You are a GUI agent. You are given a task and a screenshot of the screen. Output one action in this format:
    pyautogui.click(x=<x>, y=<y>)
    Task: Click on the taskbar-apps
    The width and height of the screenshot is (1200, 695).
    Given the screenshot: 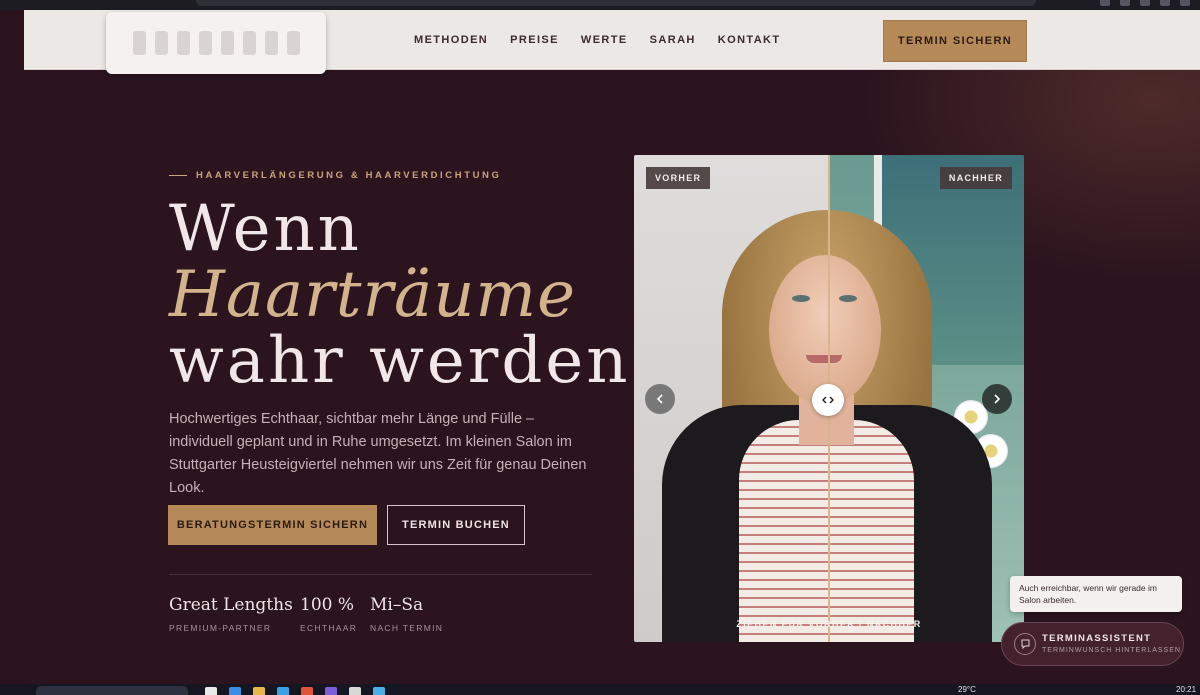 What is the action you would take?
    pyautogui.click(x=295, y=691)
    